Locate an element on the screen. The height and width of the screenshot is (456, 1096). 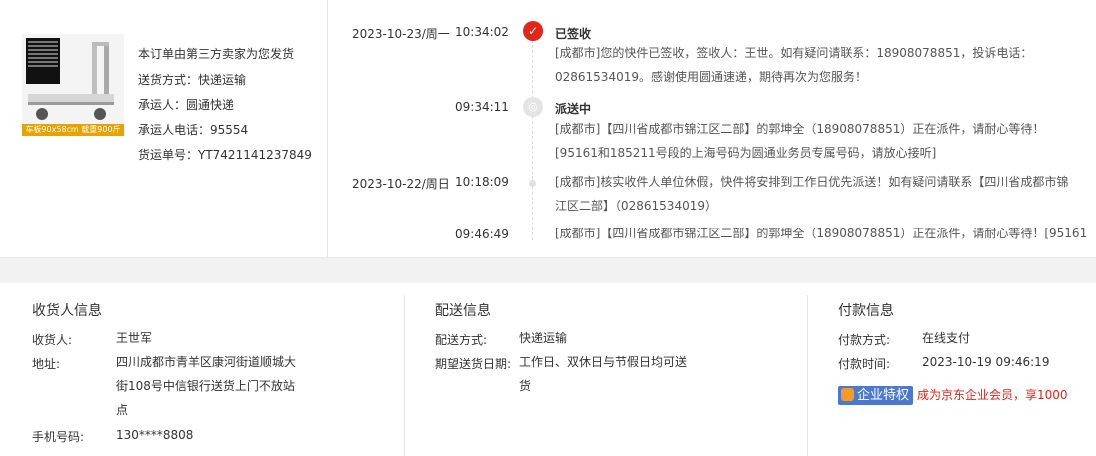
carrier-name: 承运人：圆通快递 is located at coordinates (186, 105).